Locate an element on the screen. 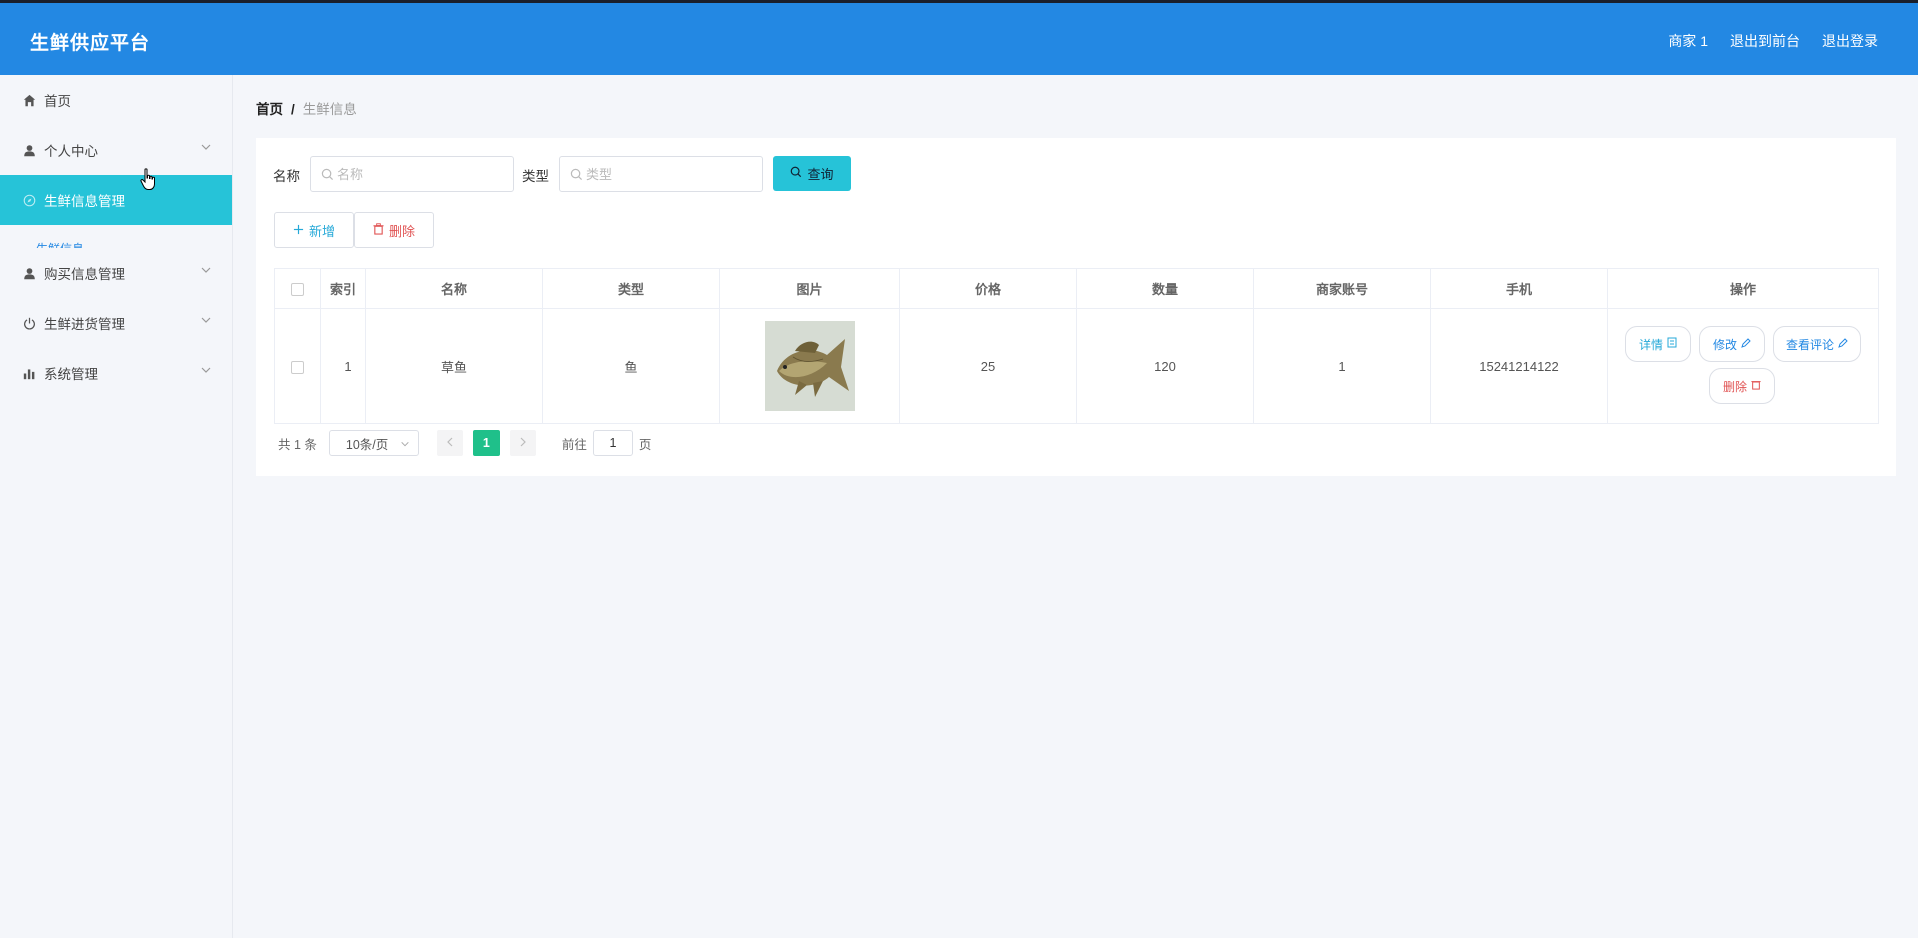 This screenshot has height=938, width=1918. bar-chart-icon is located at coordinates (29, 373).